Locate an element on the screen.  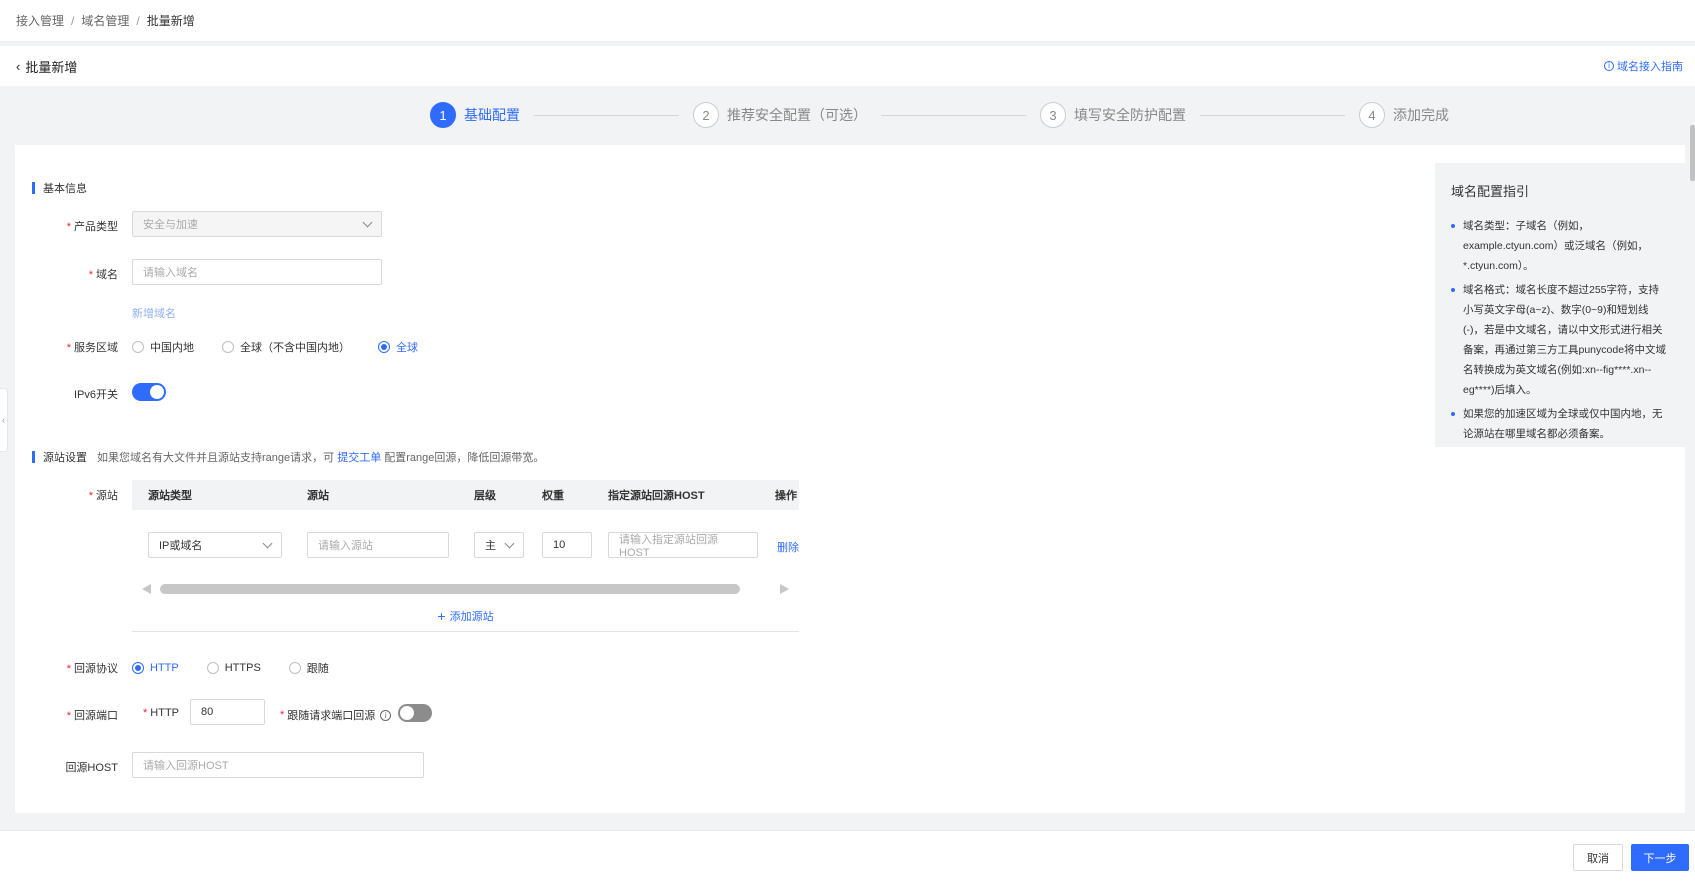
step-basic-config: 1 基础配置 is located at coordinates (475, 115).